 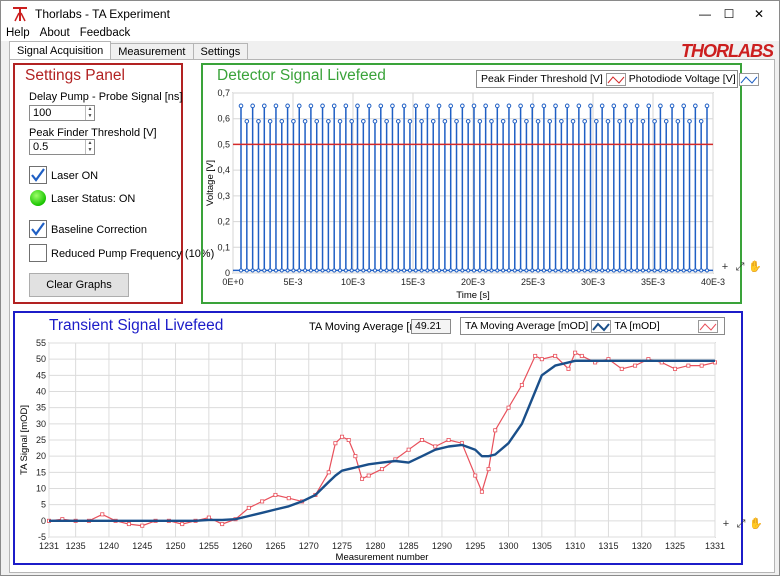 What do you see at coordinates (209, 546) in the screenshot?
I see `transient-x-tick-label: 1255` at bounding box center [209, 546].